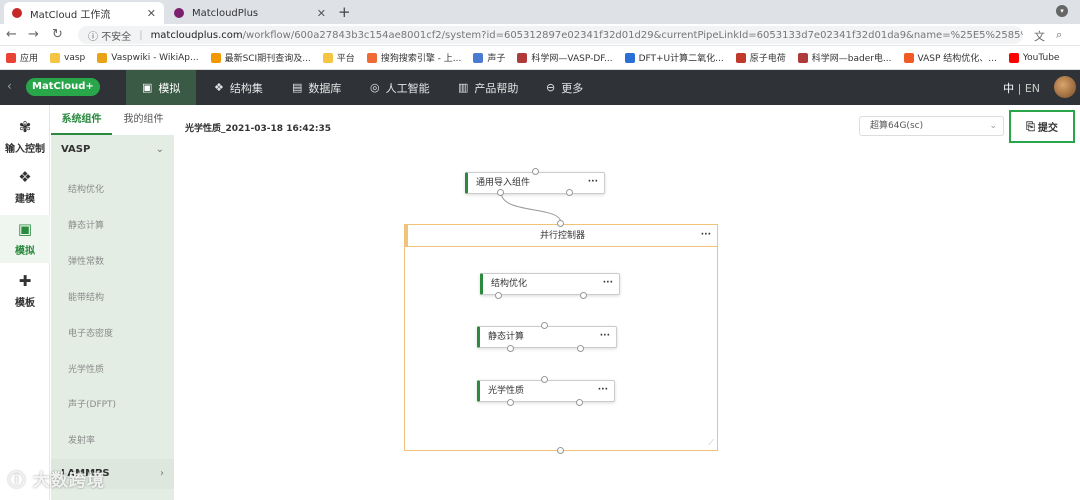  Describe the element at coordinates (33, 34) in the screenshot. I see `forward-icon: →` at that location.